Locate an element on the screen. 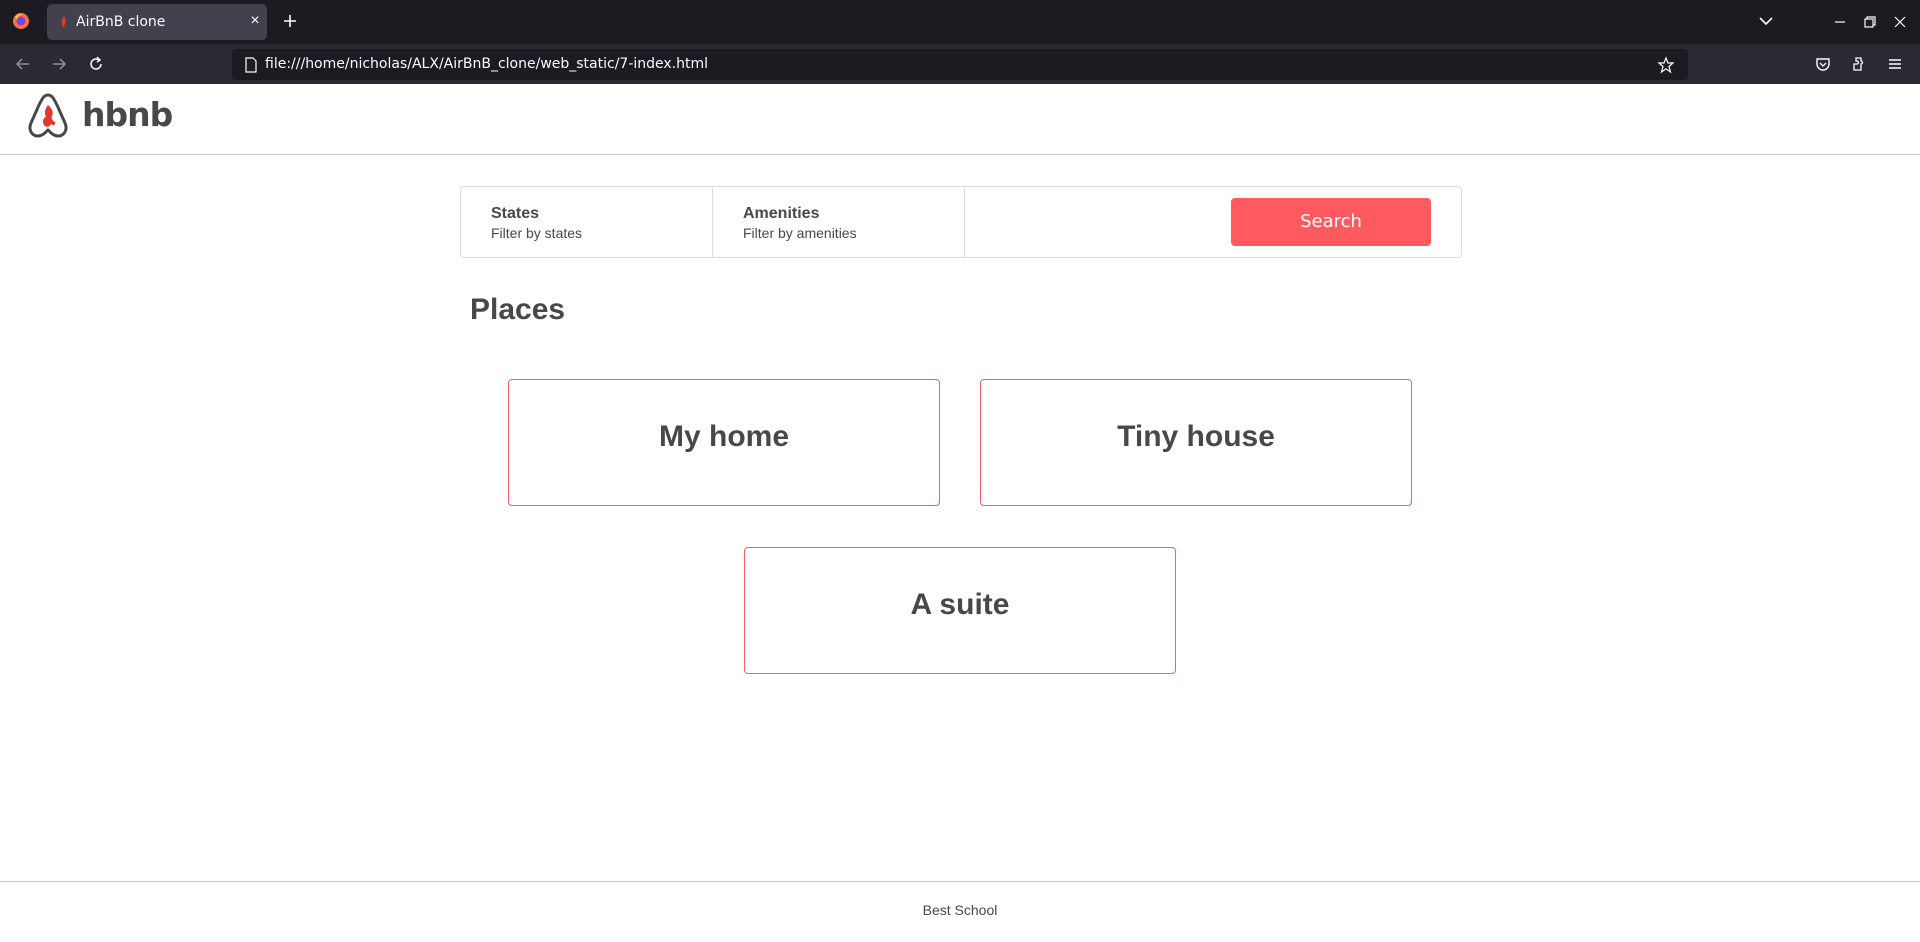  pocket-icon is located at coordinates (1823, 64).